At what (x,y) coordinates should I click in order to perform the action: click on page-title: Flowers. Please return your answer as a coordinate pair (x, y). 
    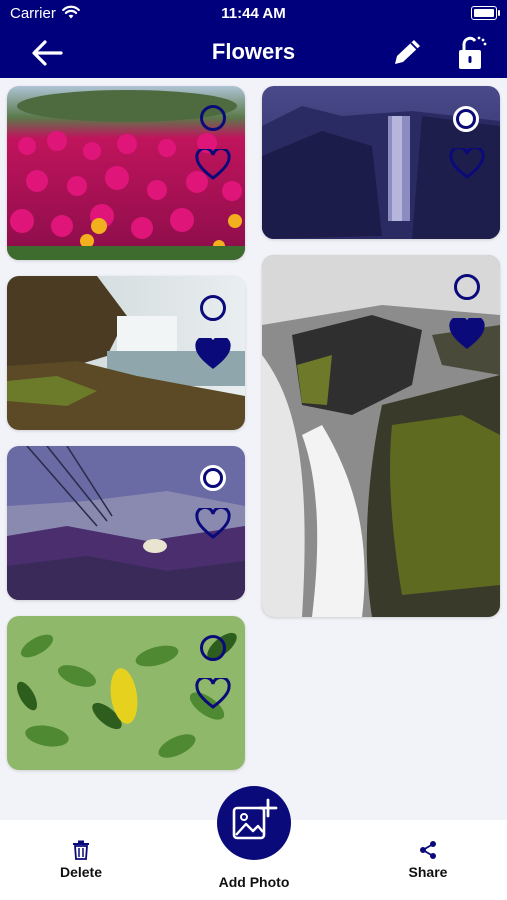
    Looking at the image, I should click on (253, 51).